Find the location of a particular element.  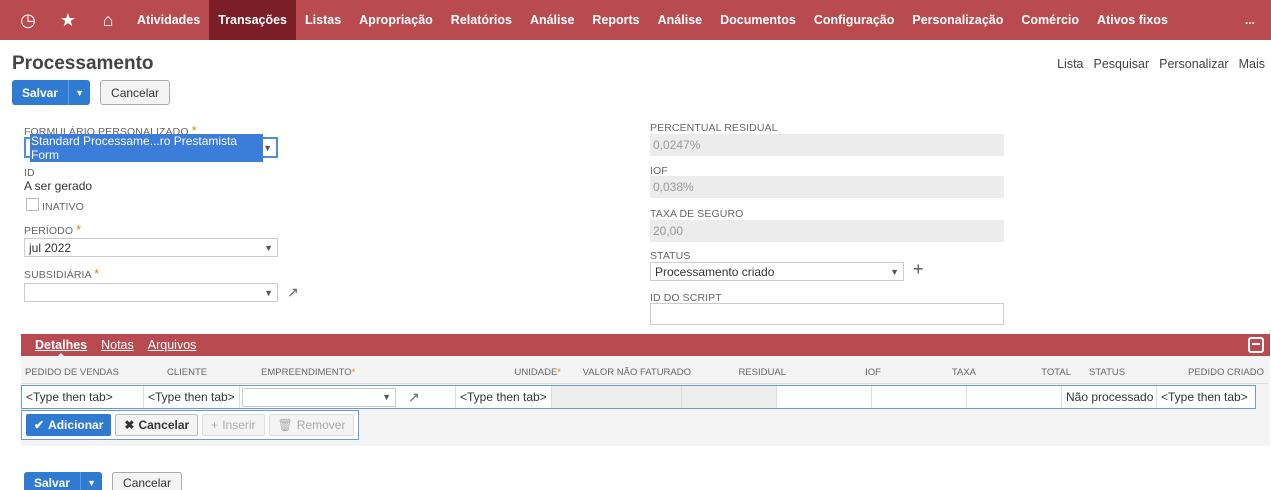

id-label: ID is located at coordinates (29, 173).